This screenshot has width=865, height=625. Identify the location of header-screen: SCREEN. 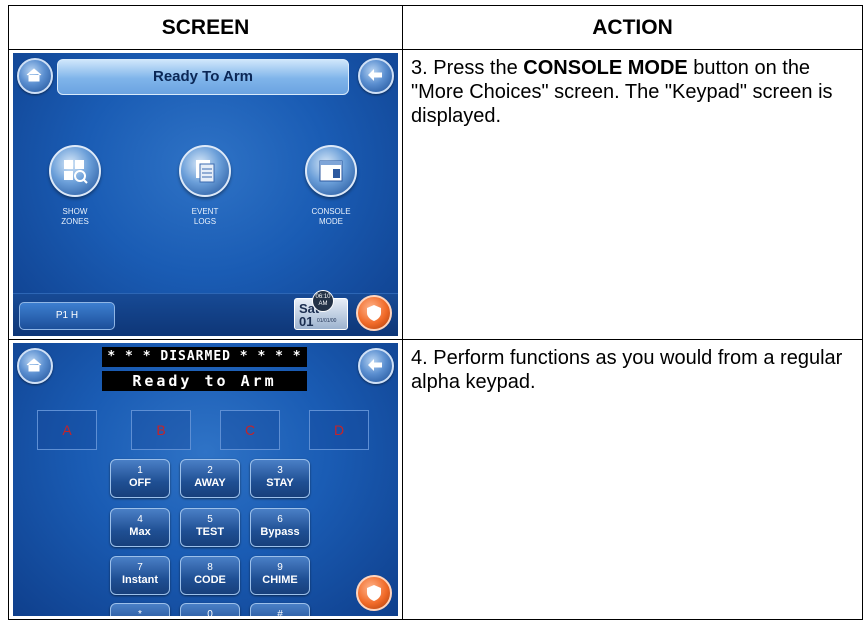
(205, 27).